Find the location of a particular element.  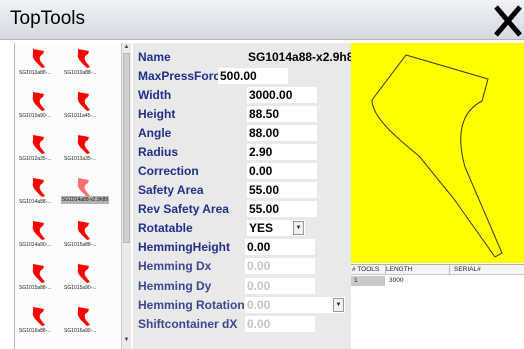

field-hemming-dx: 0.00 is located at coordinates (280, 266).